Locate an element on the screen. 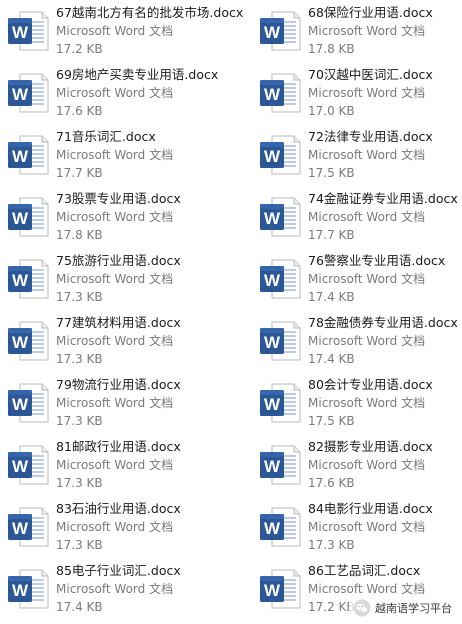 This screenshot has height=624, width=462. file-name: 74金融证券专业用语.docx is located at coordinates (383, 198).